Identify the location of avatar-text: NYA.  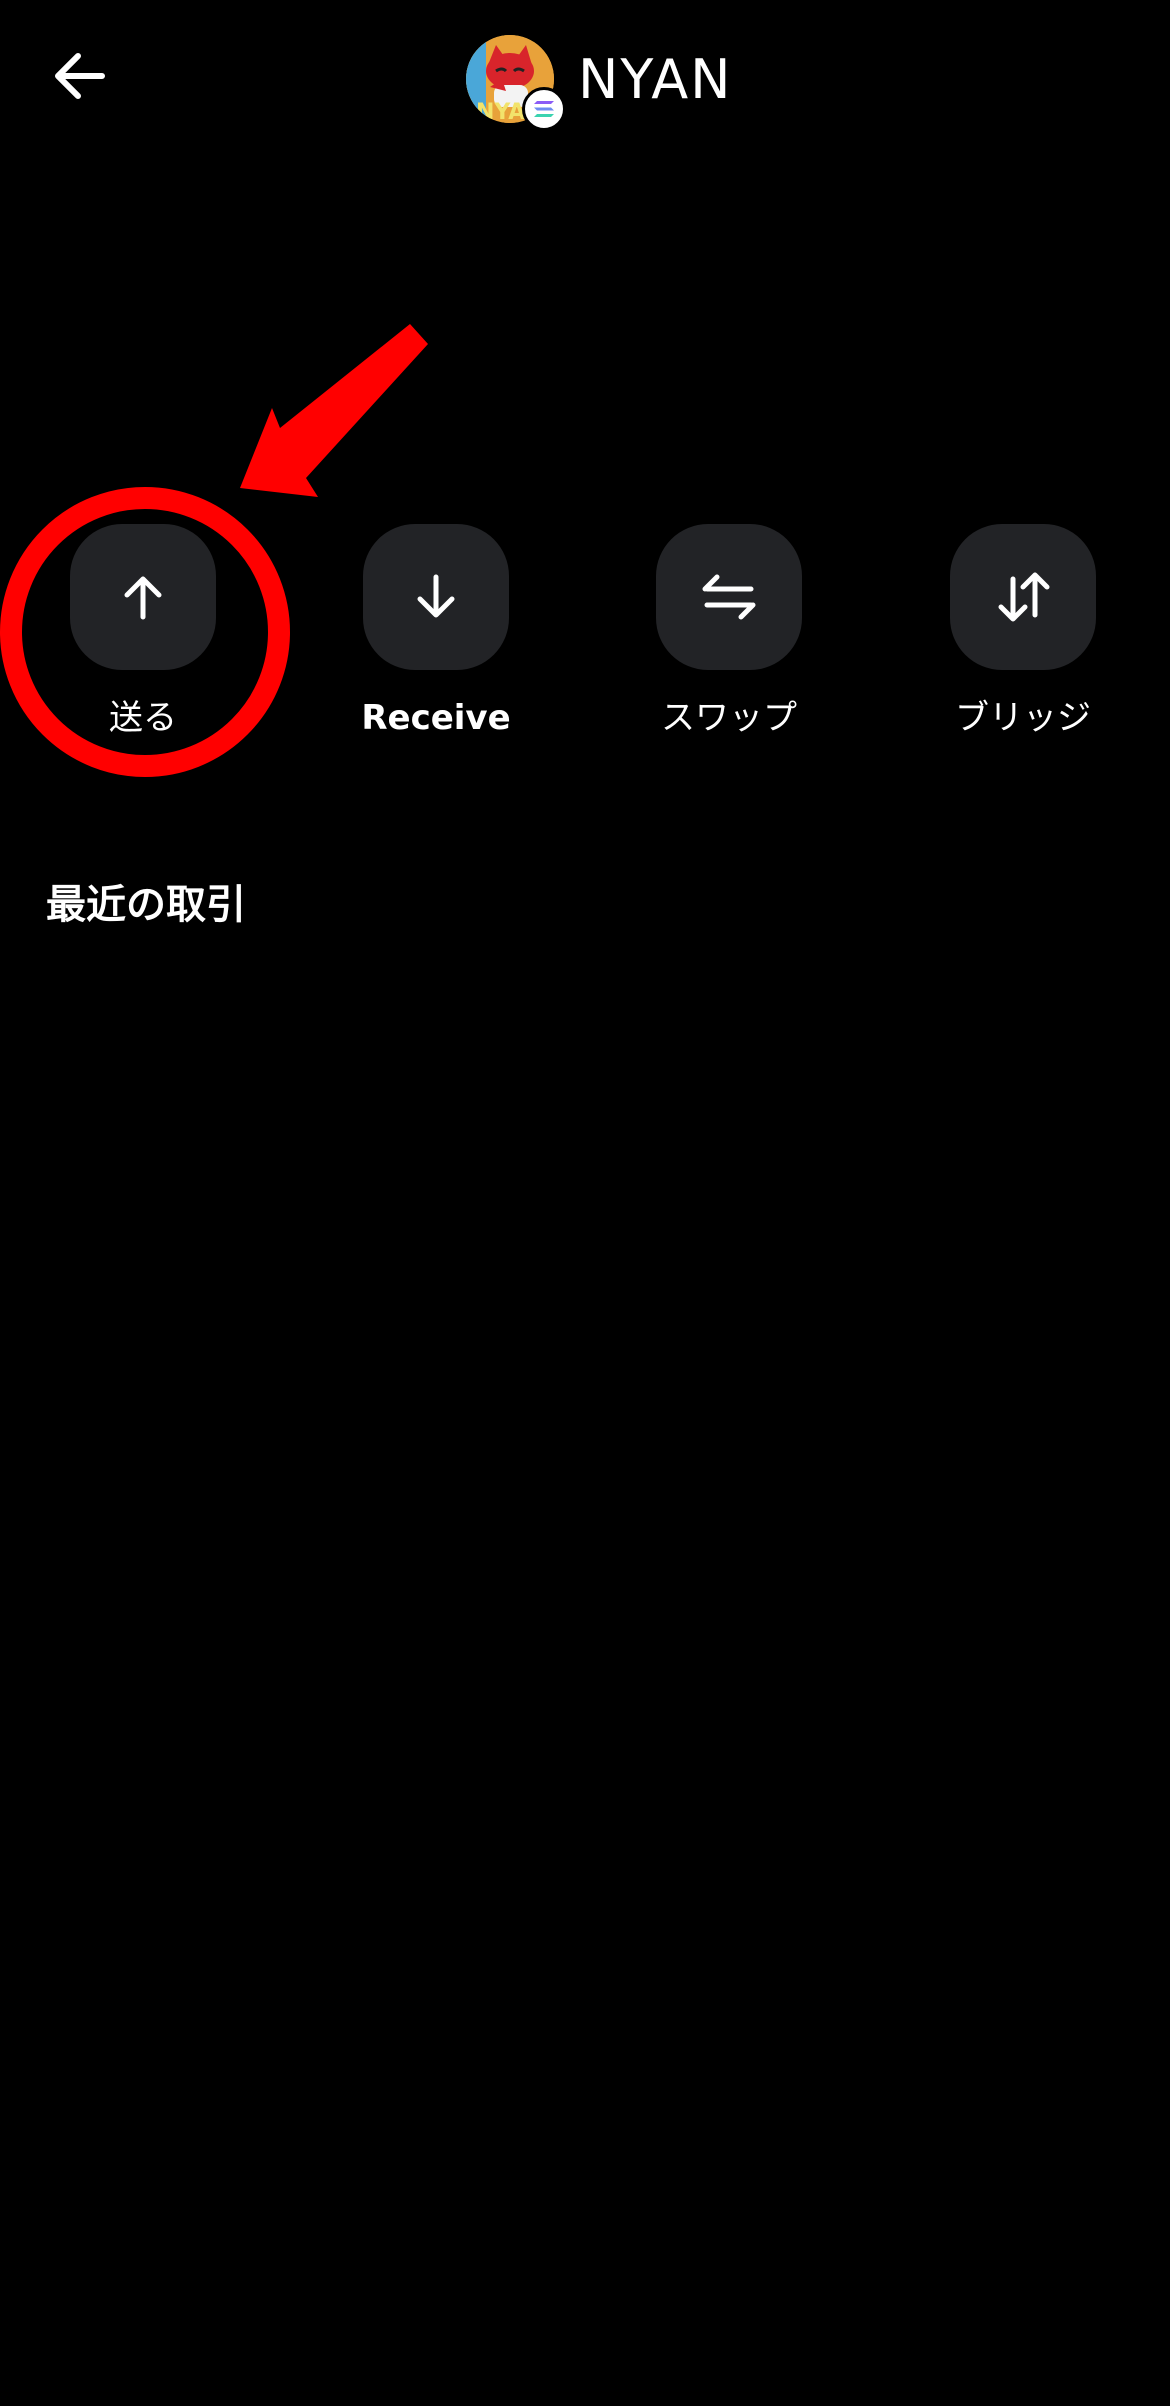
(500, 111).